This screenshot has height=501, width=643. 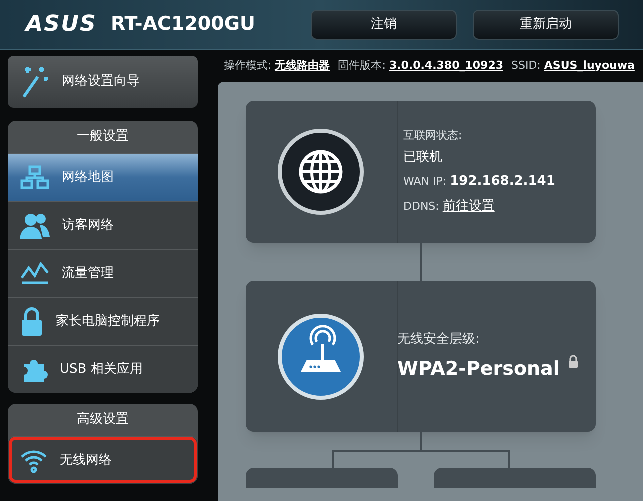 I want to click on info-field: 操作模式: 无线路由器, so click(x=277, y=66).